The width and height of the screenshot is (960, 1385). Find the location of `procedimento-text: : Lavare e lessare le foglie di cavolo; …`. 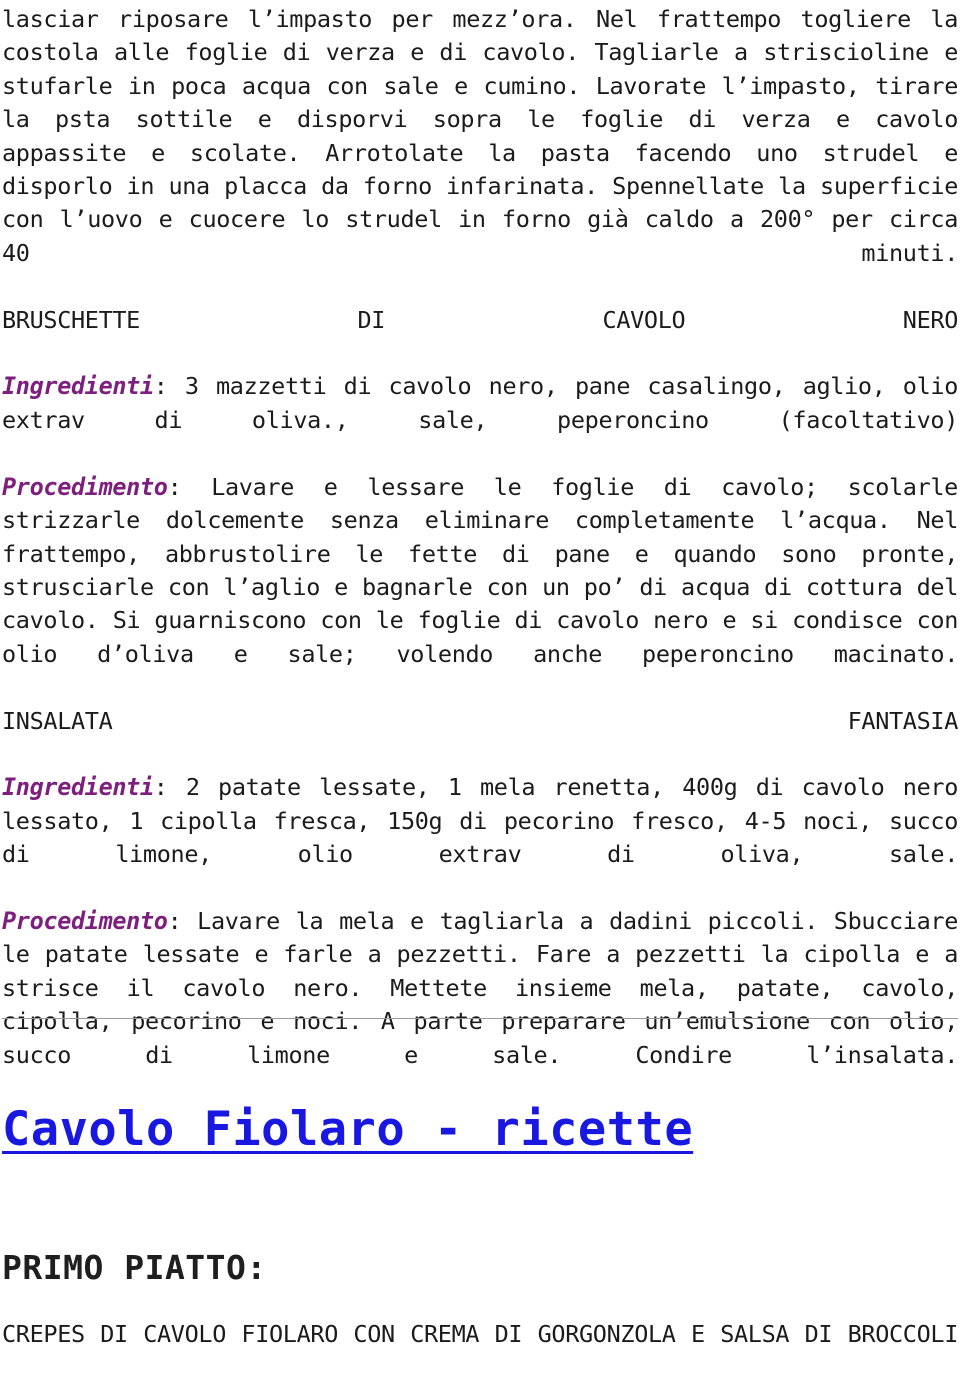

procedimento-text: : Lavare e lessare le foglie di cavolo; … is located at coordinates (480, 570).